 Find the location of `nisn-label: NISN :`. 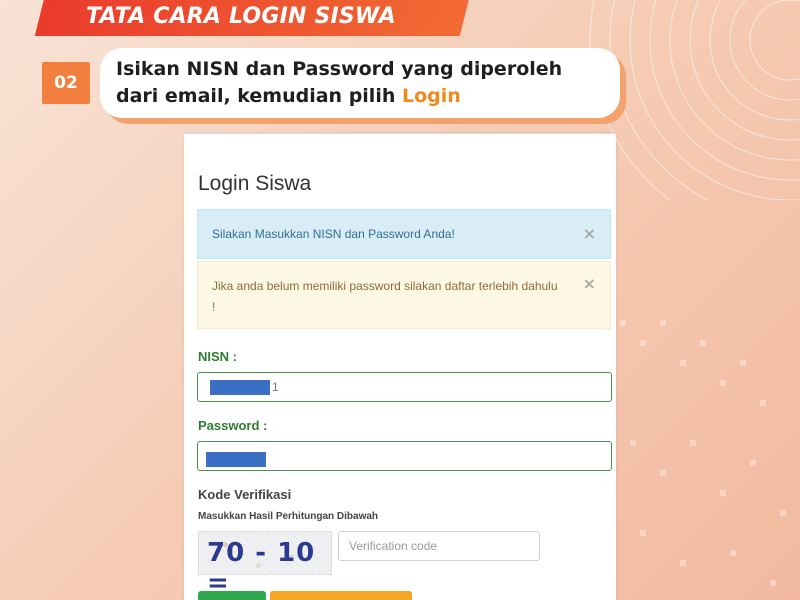

nisn-label: NISN : is located at coordinates (217, 356).